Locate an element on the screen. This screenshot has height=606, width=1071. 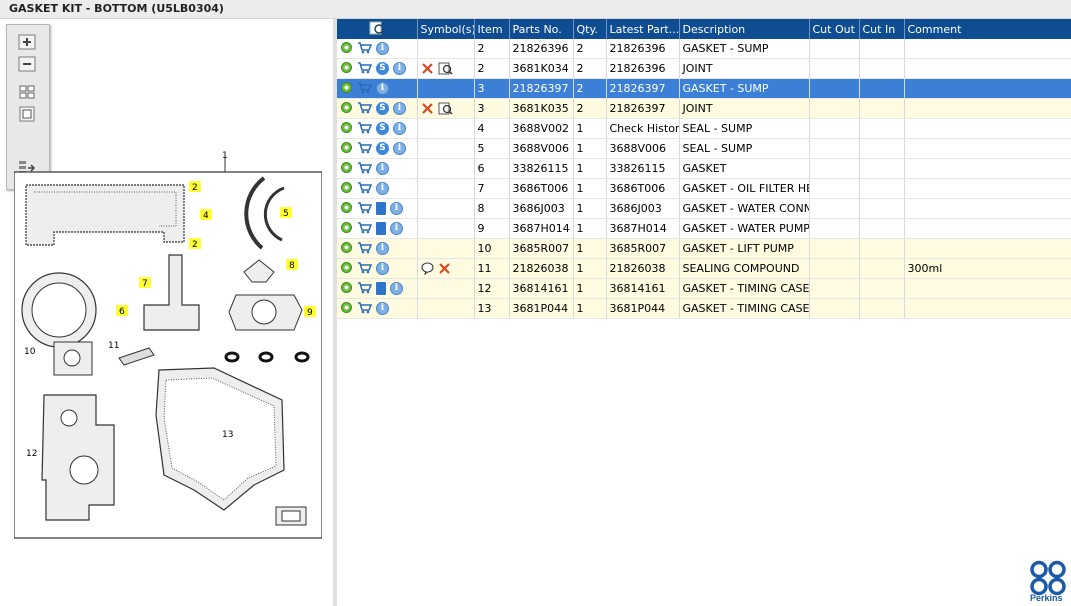
symbols-cell is located at coordinates (446, 68).